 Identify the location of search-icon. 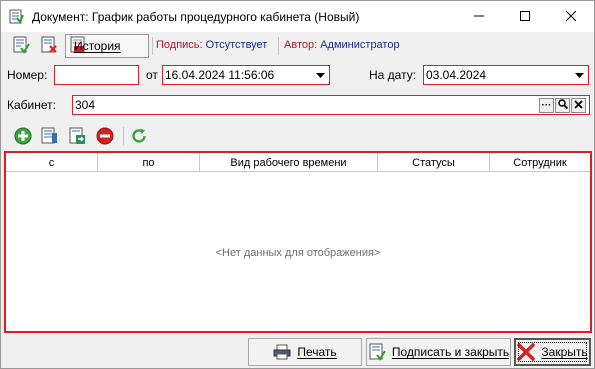
(562, 105).